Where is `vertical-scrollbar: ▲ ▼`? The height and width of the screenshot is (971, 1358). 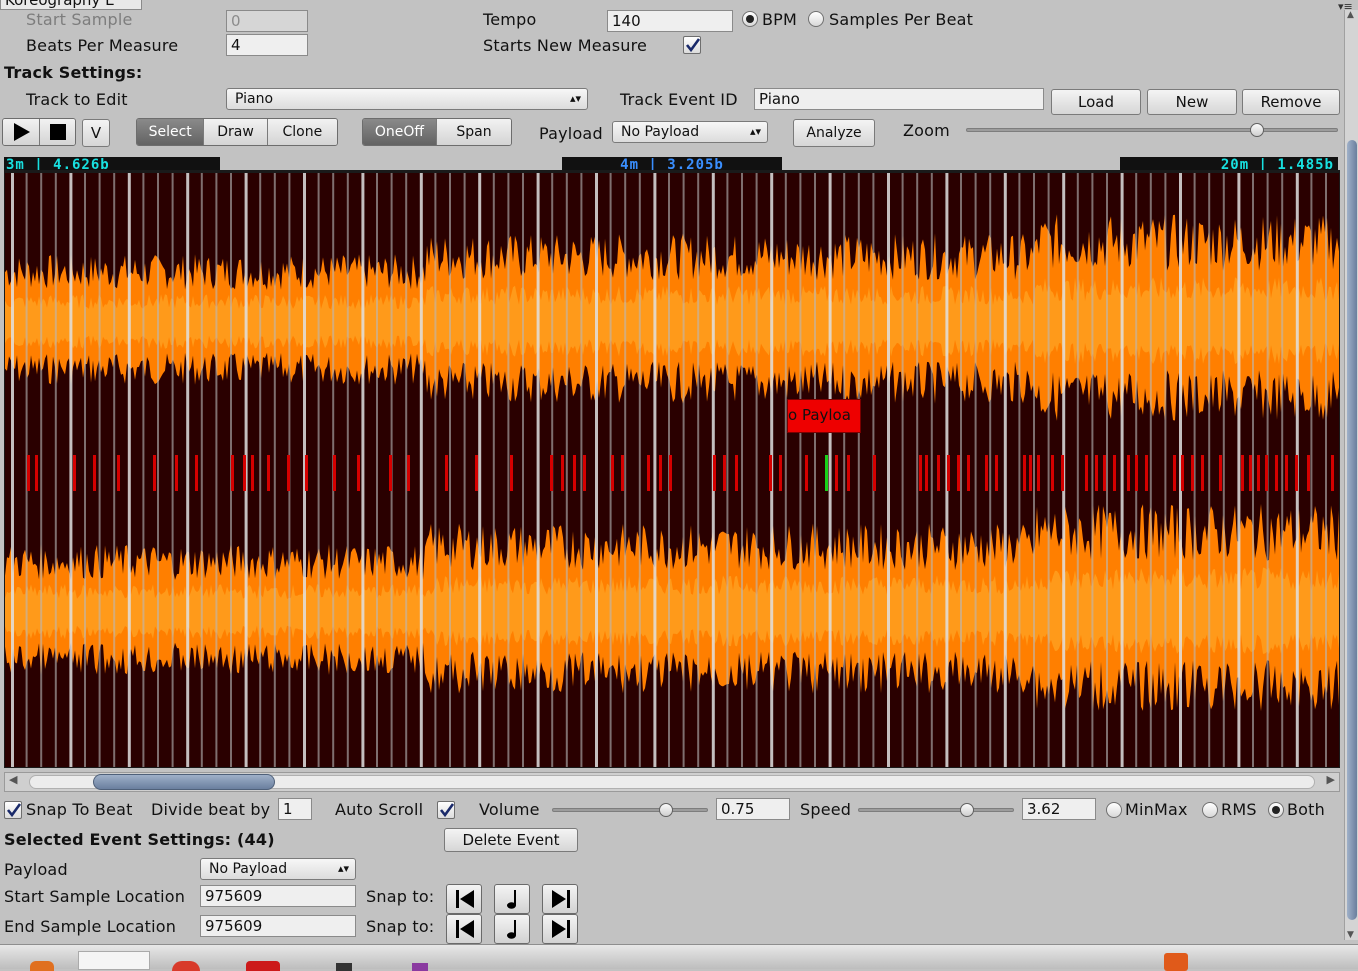 vertical-scrollbar: ▲ ▼ is located at coordinates (1351, 475).